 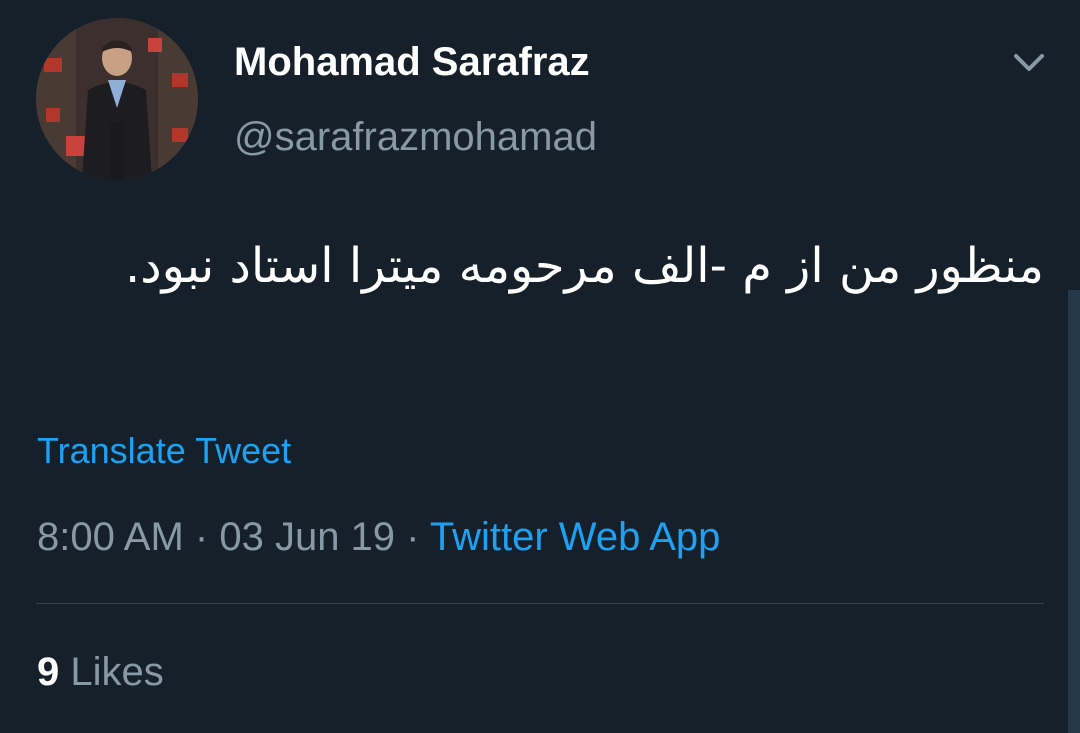 I want to click on scrollbar, so click(x=1074, y=511).